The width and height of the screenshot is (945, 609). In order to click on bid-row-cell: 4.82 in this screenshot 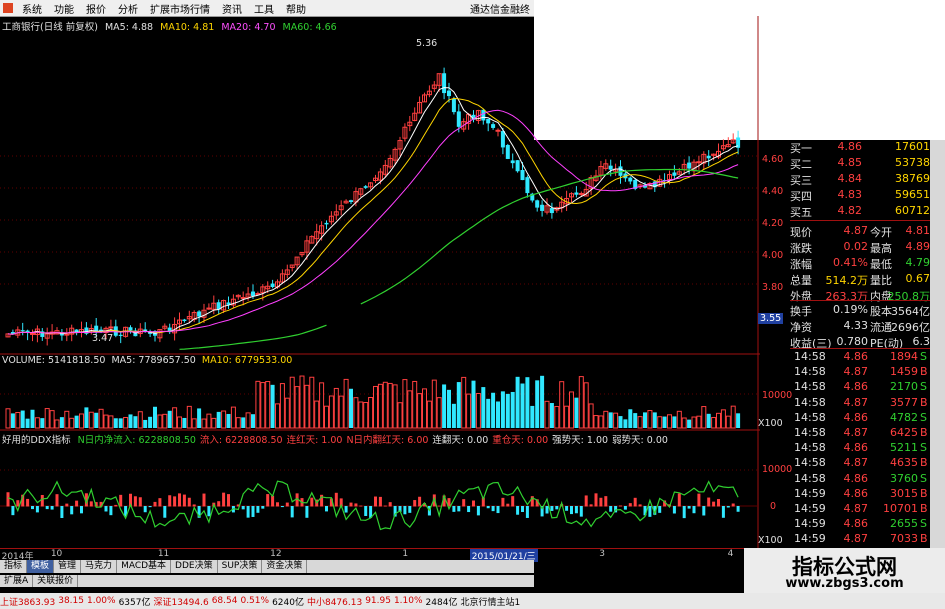, I will do `click(850, 210)`.